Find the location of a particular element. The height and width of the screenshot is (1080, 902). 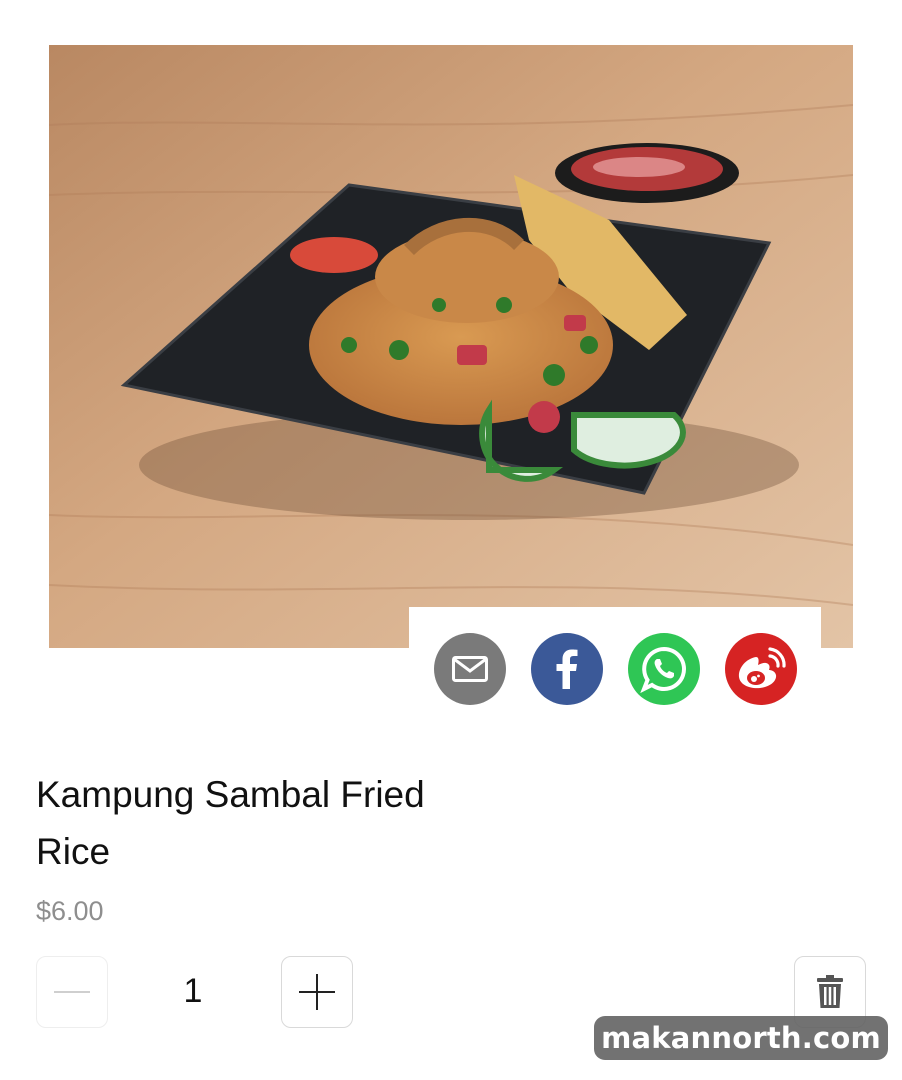

facebook-icon is located at coordinates (567, 669).